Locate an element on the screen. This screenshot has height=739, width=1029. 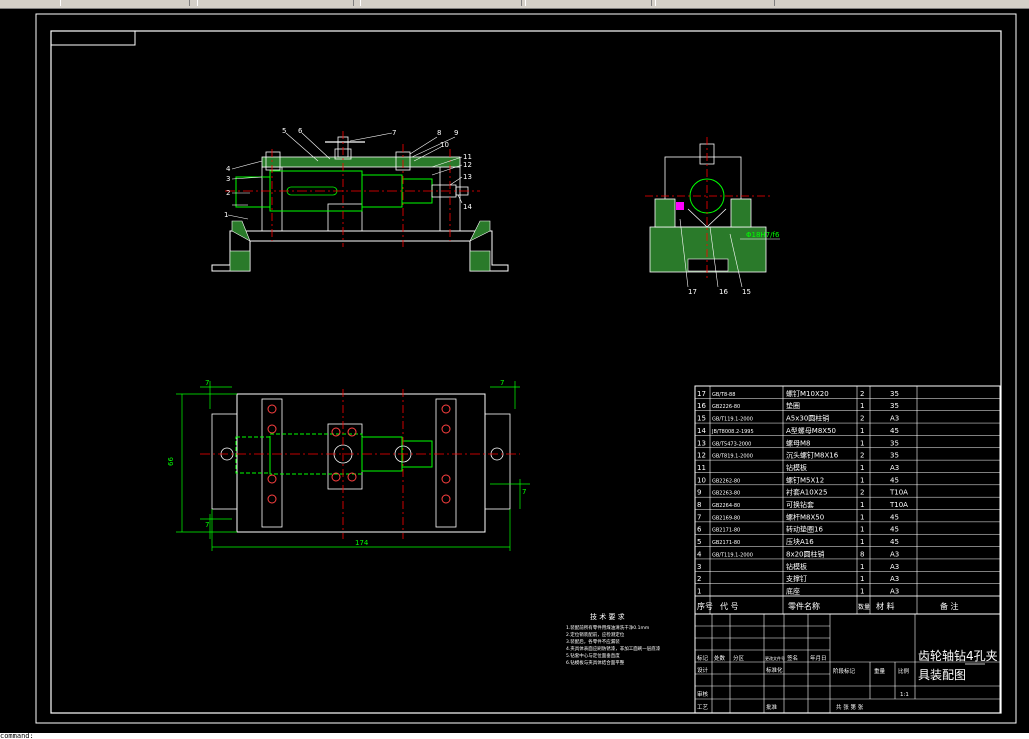
bom-cell-name: 螺母M8 is located at coordinates (798, 442).